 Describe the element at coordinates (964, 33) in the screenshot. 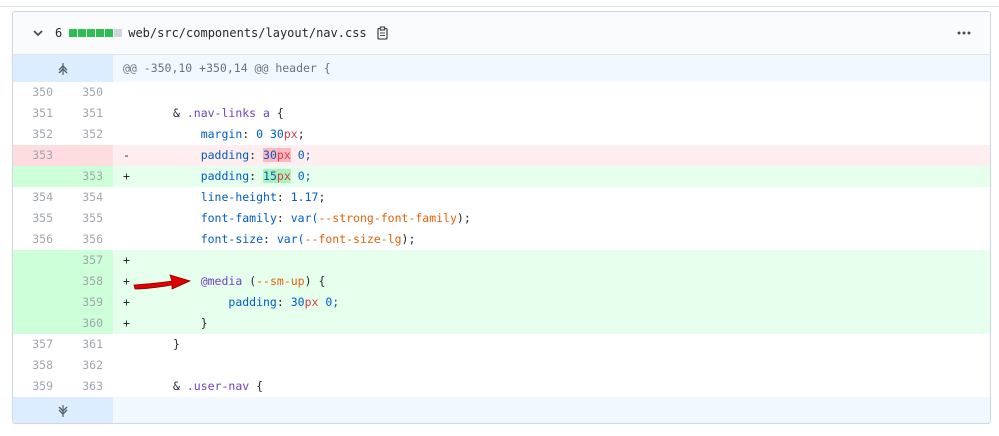

I see `kebab-icon` at that location.